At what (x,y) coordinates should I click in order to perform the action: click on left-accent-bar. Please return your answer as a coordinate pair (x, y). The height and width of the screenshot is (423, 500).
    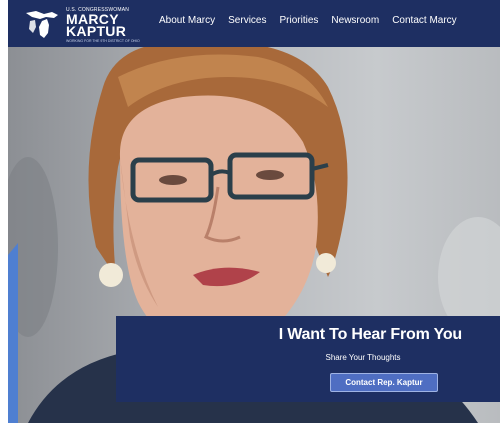
    Looking at the image, I should click on (13, 339).